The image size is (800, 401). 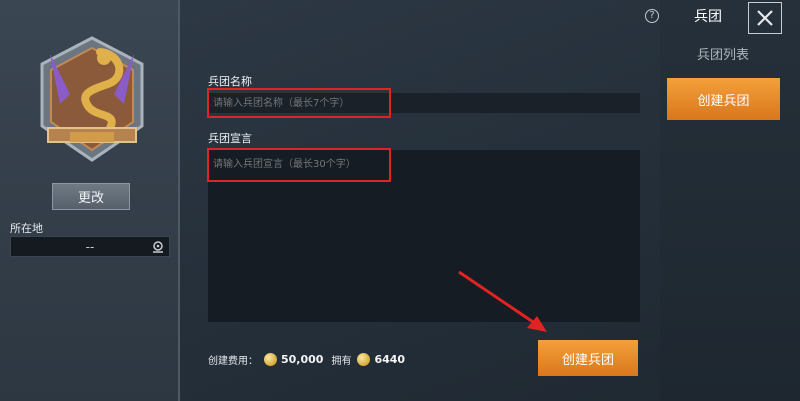 I want to click on cost-row: 创建费用： 50,000 拥有 6440, so click(x=306, y=359).